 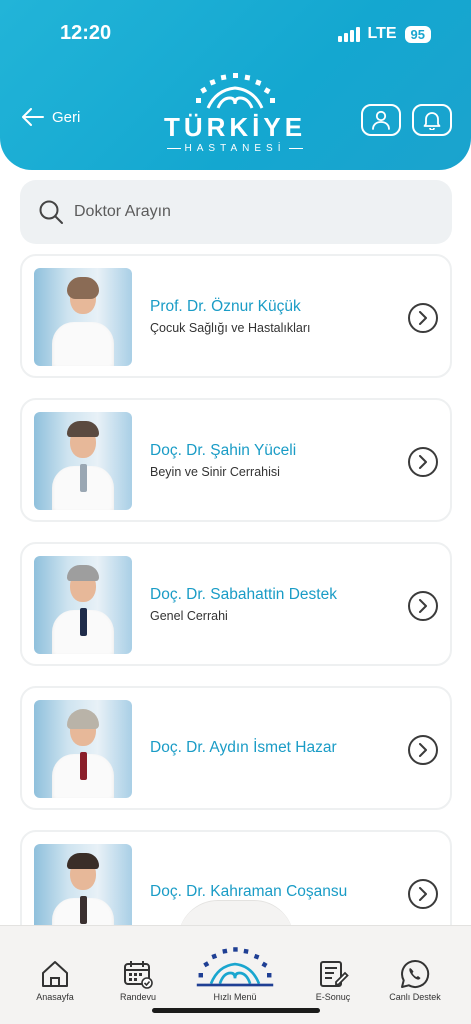 What do you see at coordinates (138, 997) in the screenshot?
I see `nav-appointment-label: Randevu` at bounding box center [138, 997].